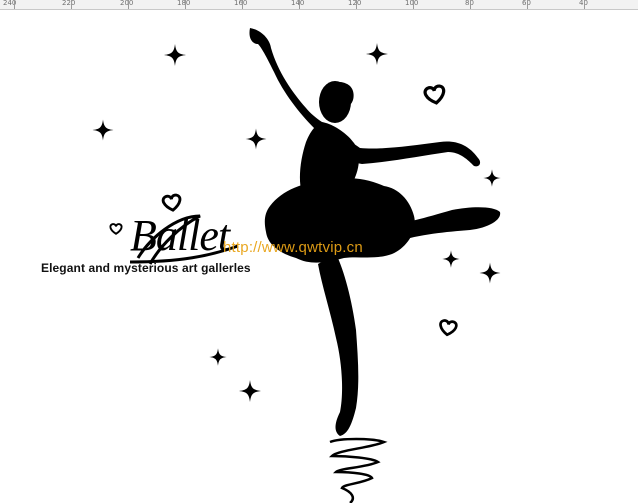 The height and width of the screenshot is (503, 638). What do you see at coordinates (293, 247) in the screenshot?
I see `watermark-url: http://www.qwtvip.cn` at bounding box center [293, 247].